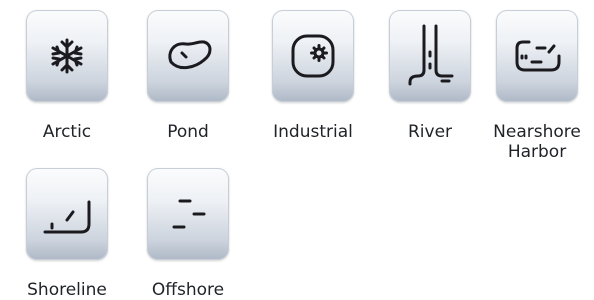 Image resolution: width=594 pixels, height=300 pixels. I want to click on shoreline-button, so click(67, 214).